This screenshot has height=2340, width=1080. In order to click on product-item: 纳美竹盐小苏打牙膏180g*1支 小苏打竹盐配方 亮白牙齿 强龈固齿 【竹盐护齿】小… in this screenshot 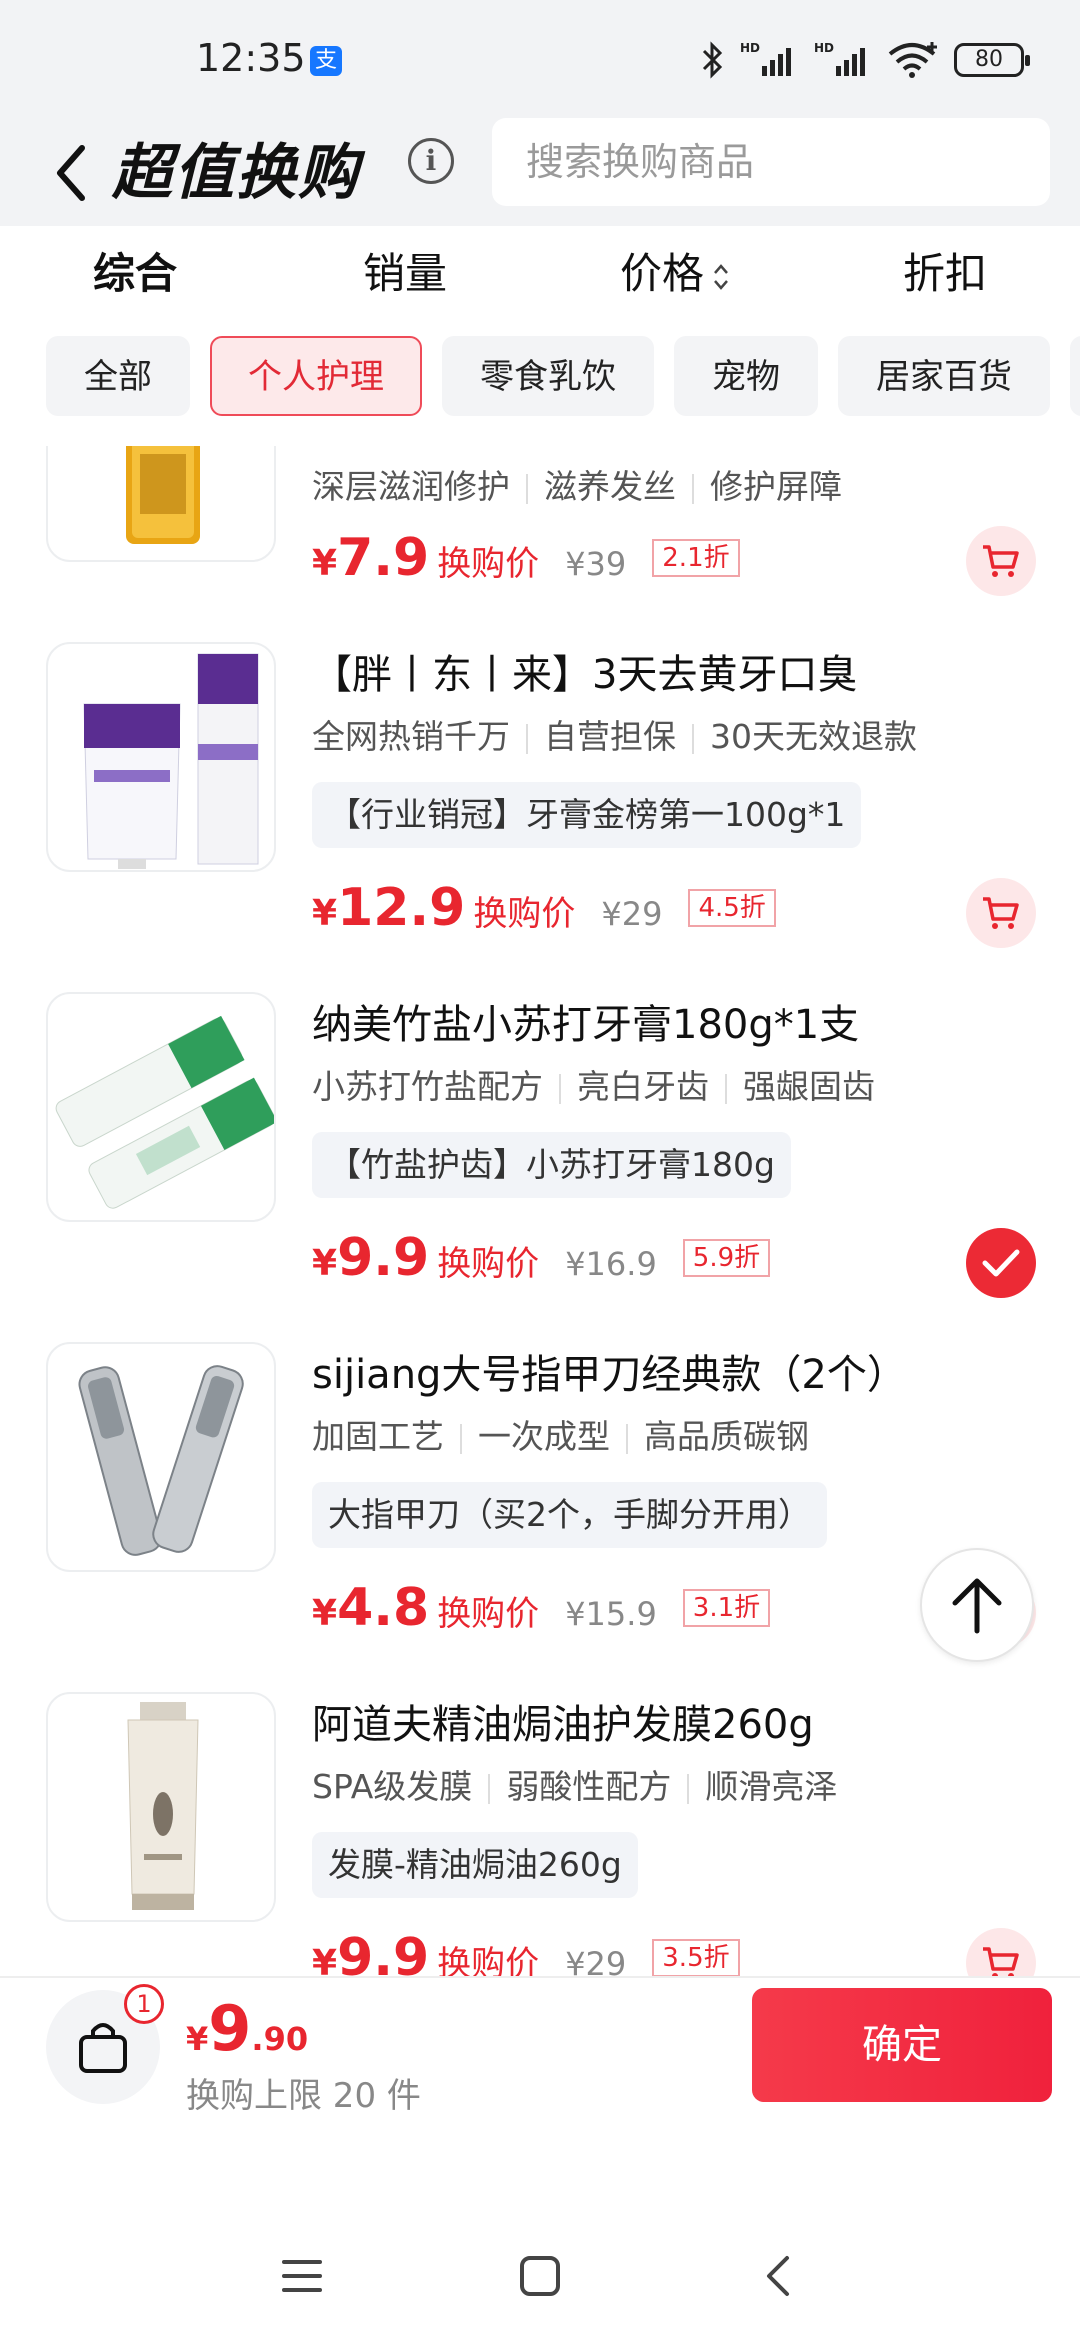, I will do `click(540, 1166)`.